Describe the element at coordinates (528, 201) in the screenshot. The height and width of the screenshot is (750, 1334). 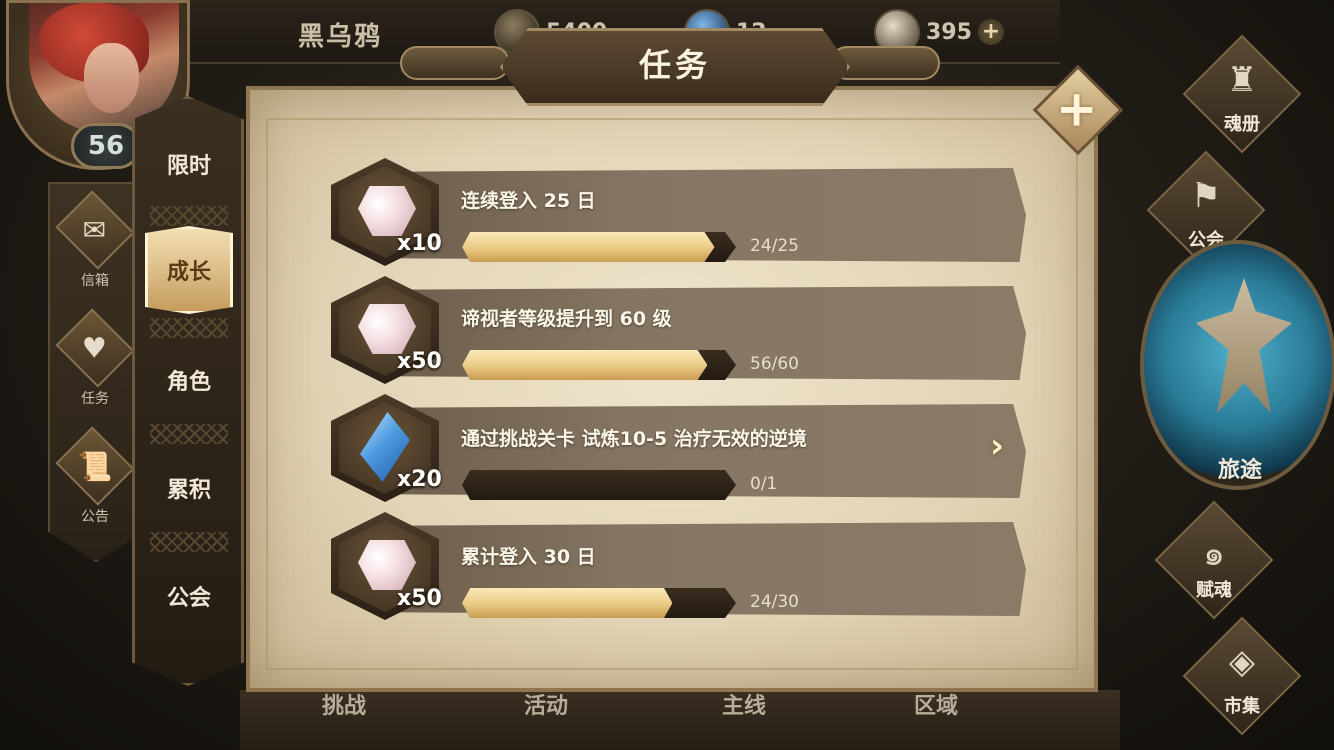
I see `task-title: 连续登入 25 日` at that location.